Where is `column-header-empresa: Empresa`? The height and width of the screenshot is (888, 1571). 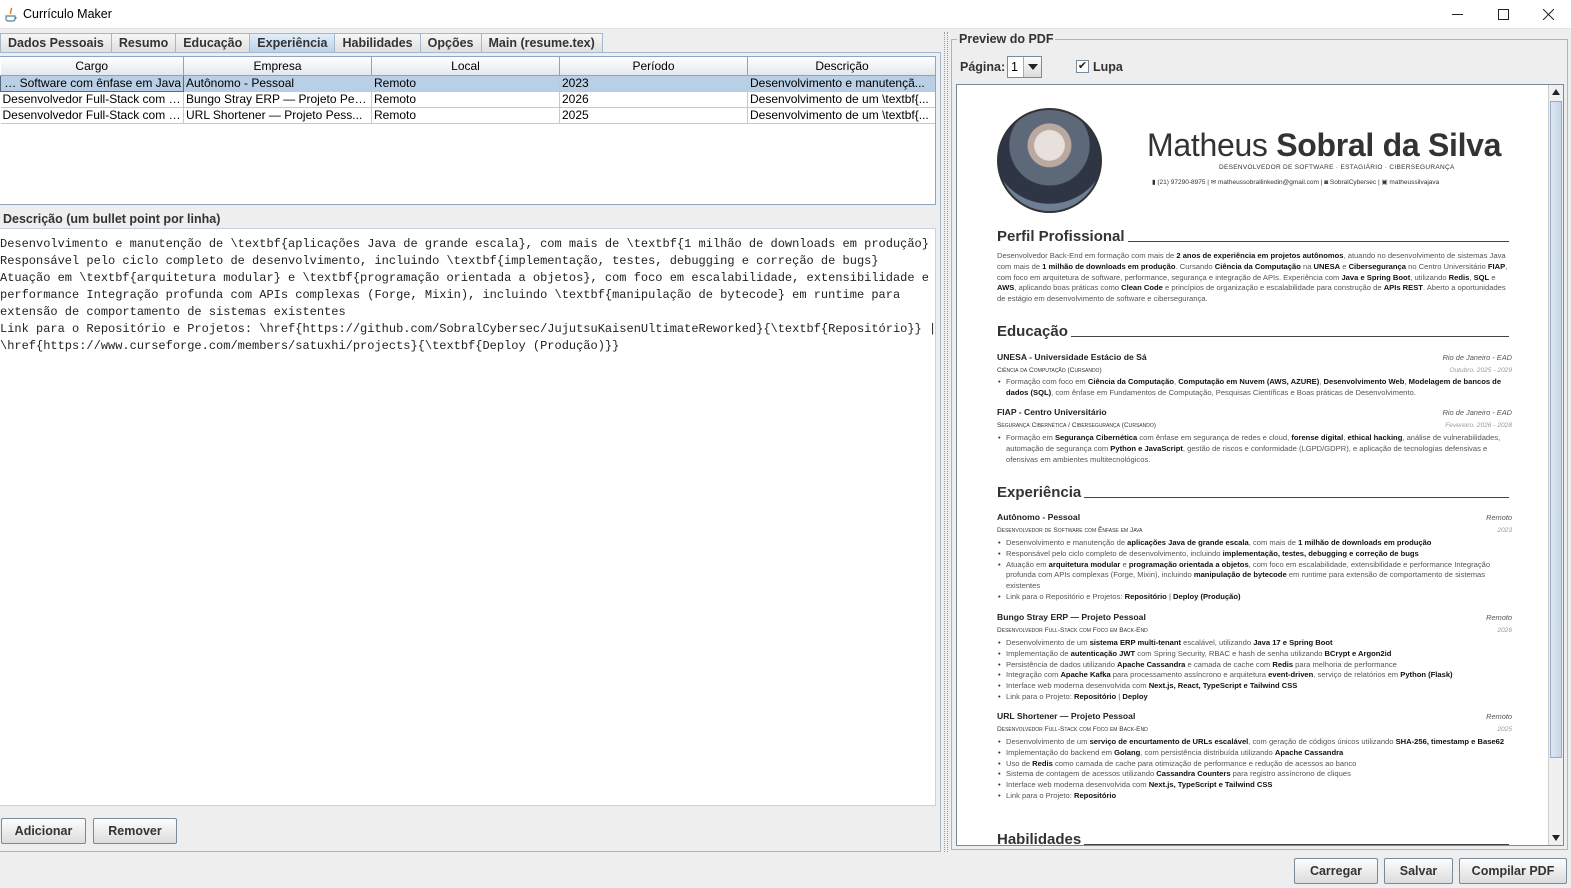
column-header-empresa: Empresa is located at coordinates (277, 66).